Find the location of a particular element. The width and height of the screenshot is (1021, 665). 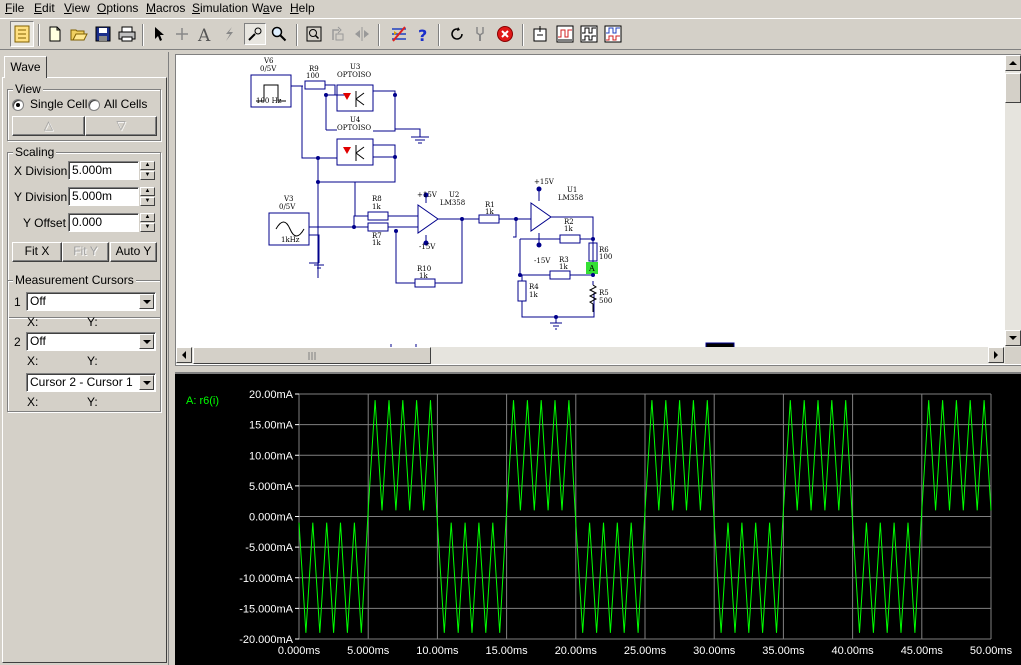

cell-up-button: △ is located at coordinates (48, 126).